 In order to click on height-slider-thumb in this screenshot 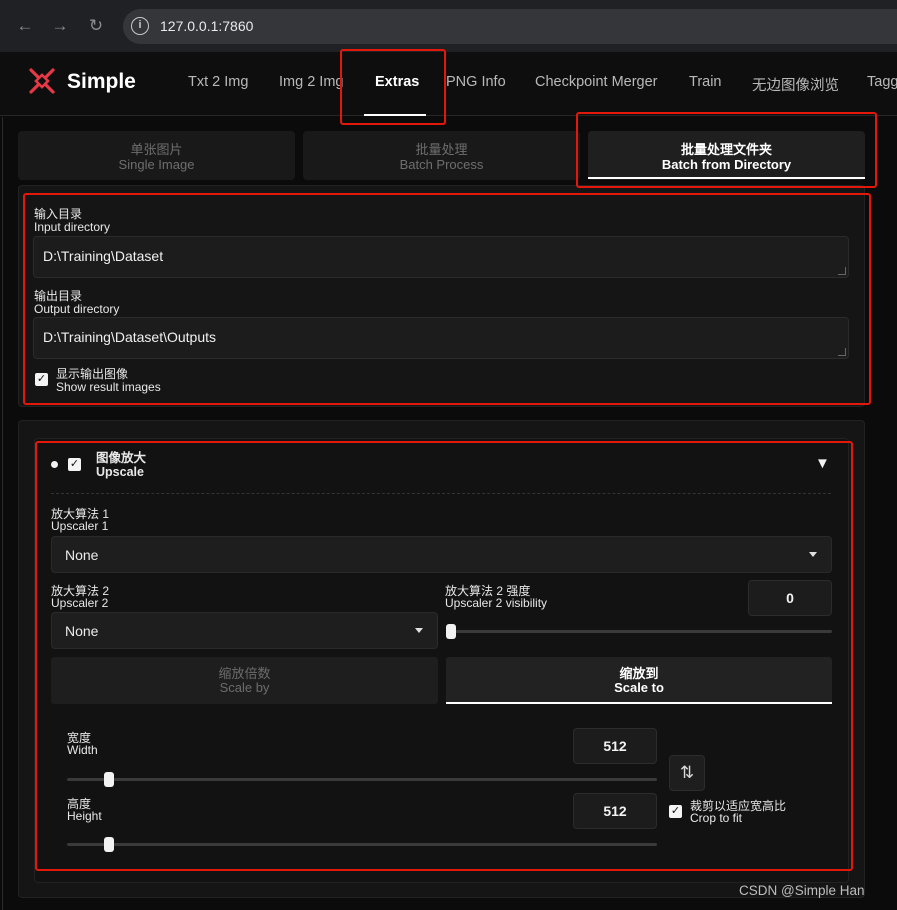, I will do `click(108, 844)`.